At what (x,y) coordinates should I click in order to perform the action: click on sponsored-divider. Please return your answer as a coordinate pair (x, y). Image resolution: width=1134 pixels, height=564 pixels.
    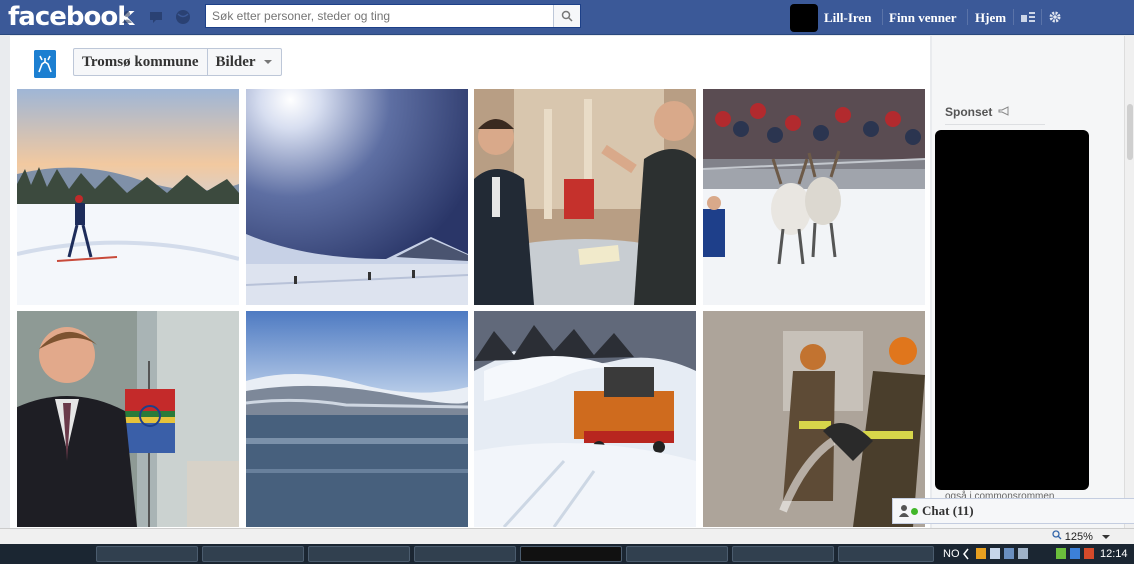
    Looking at the image, I should click on (995, 124).